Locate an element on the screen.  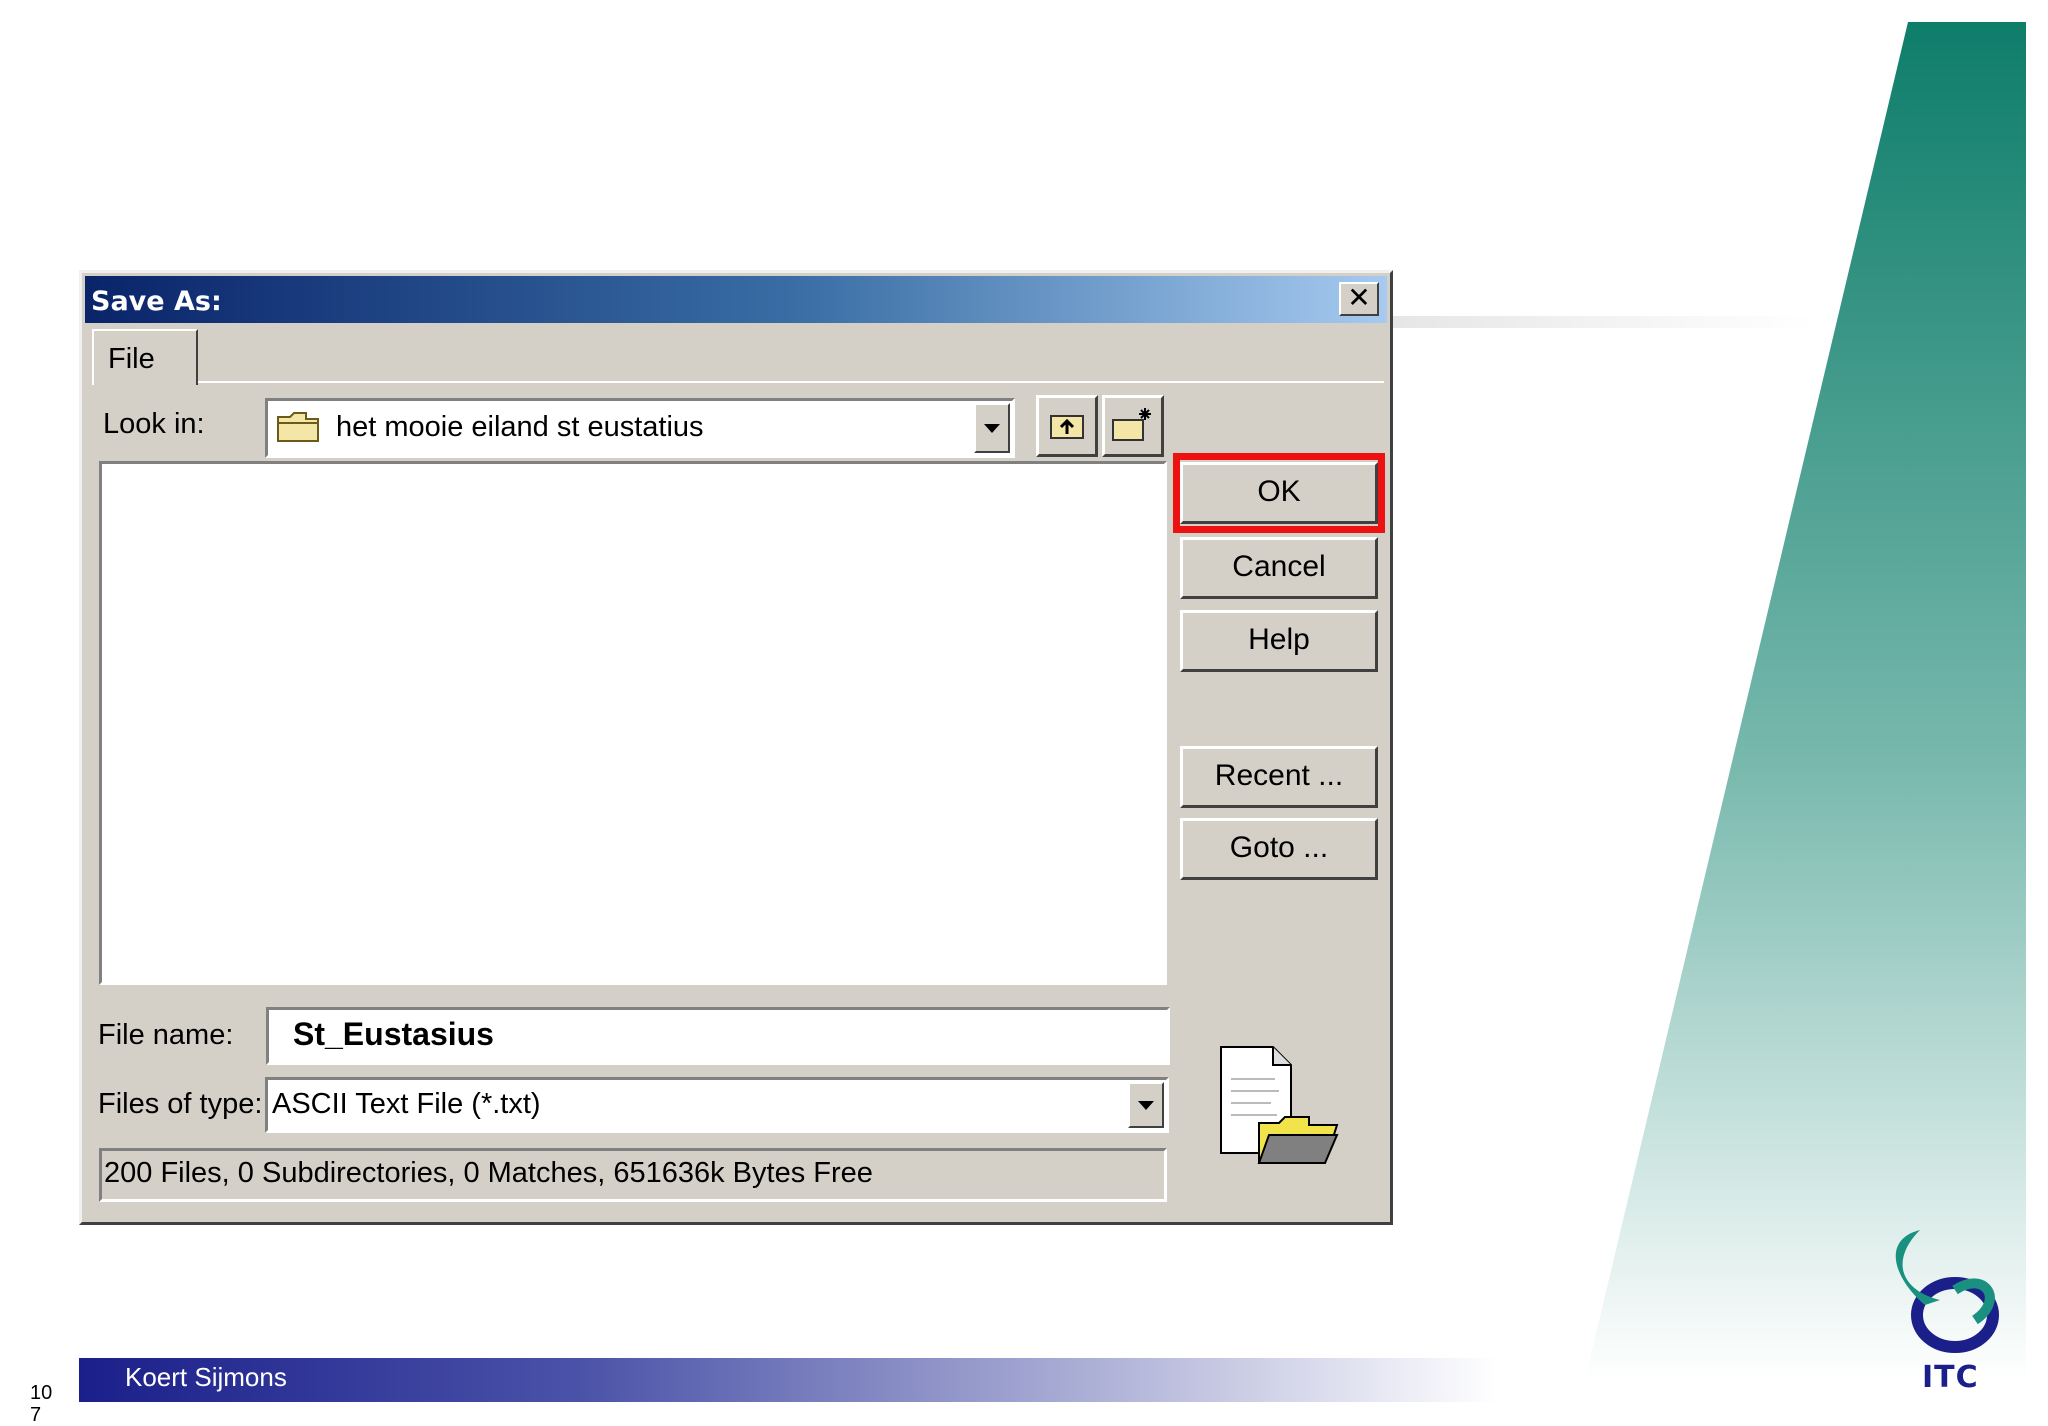
up-folder-icon is located at coordinates (1067, 427).